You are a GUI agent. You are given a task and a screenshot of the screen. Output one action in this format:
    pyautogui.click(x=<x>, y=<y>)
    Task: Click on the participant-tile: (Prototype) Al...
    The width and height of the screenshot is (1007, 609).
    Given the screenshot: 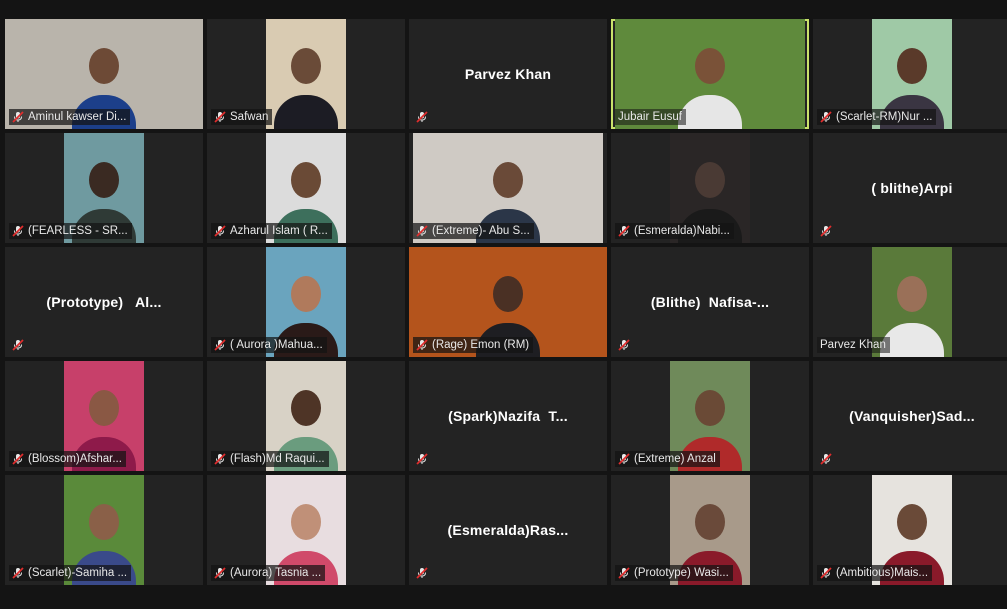 What is the action you would take?
    pyautogui.click(x=104, y=302)
    